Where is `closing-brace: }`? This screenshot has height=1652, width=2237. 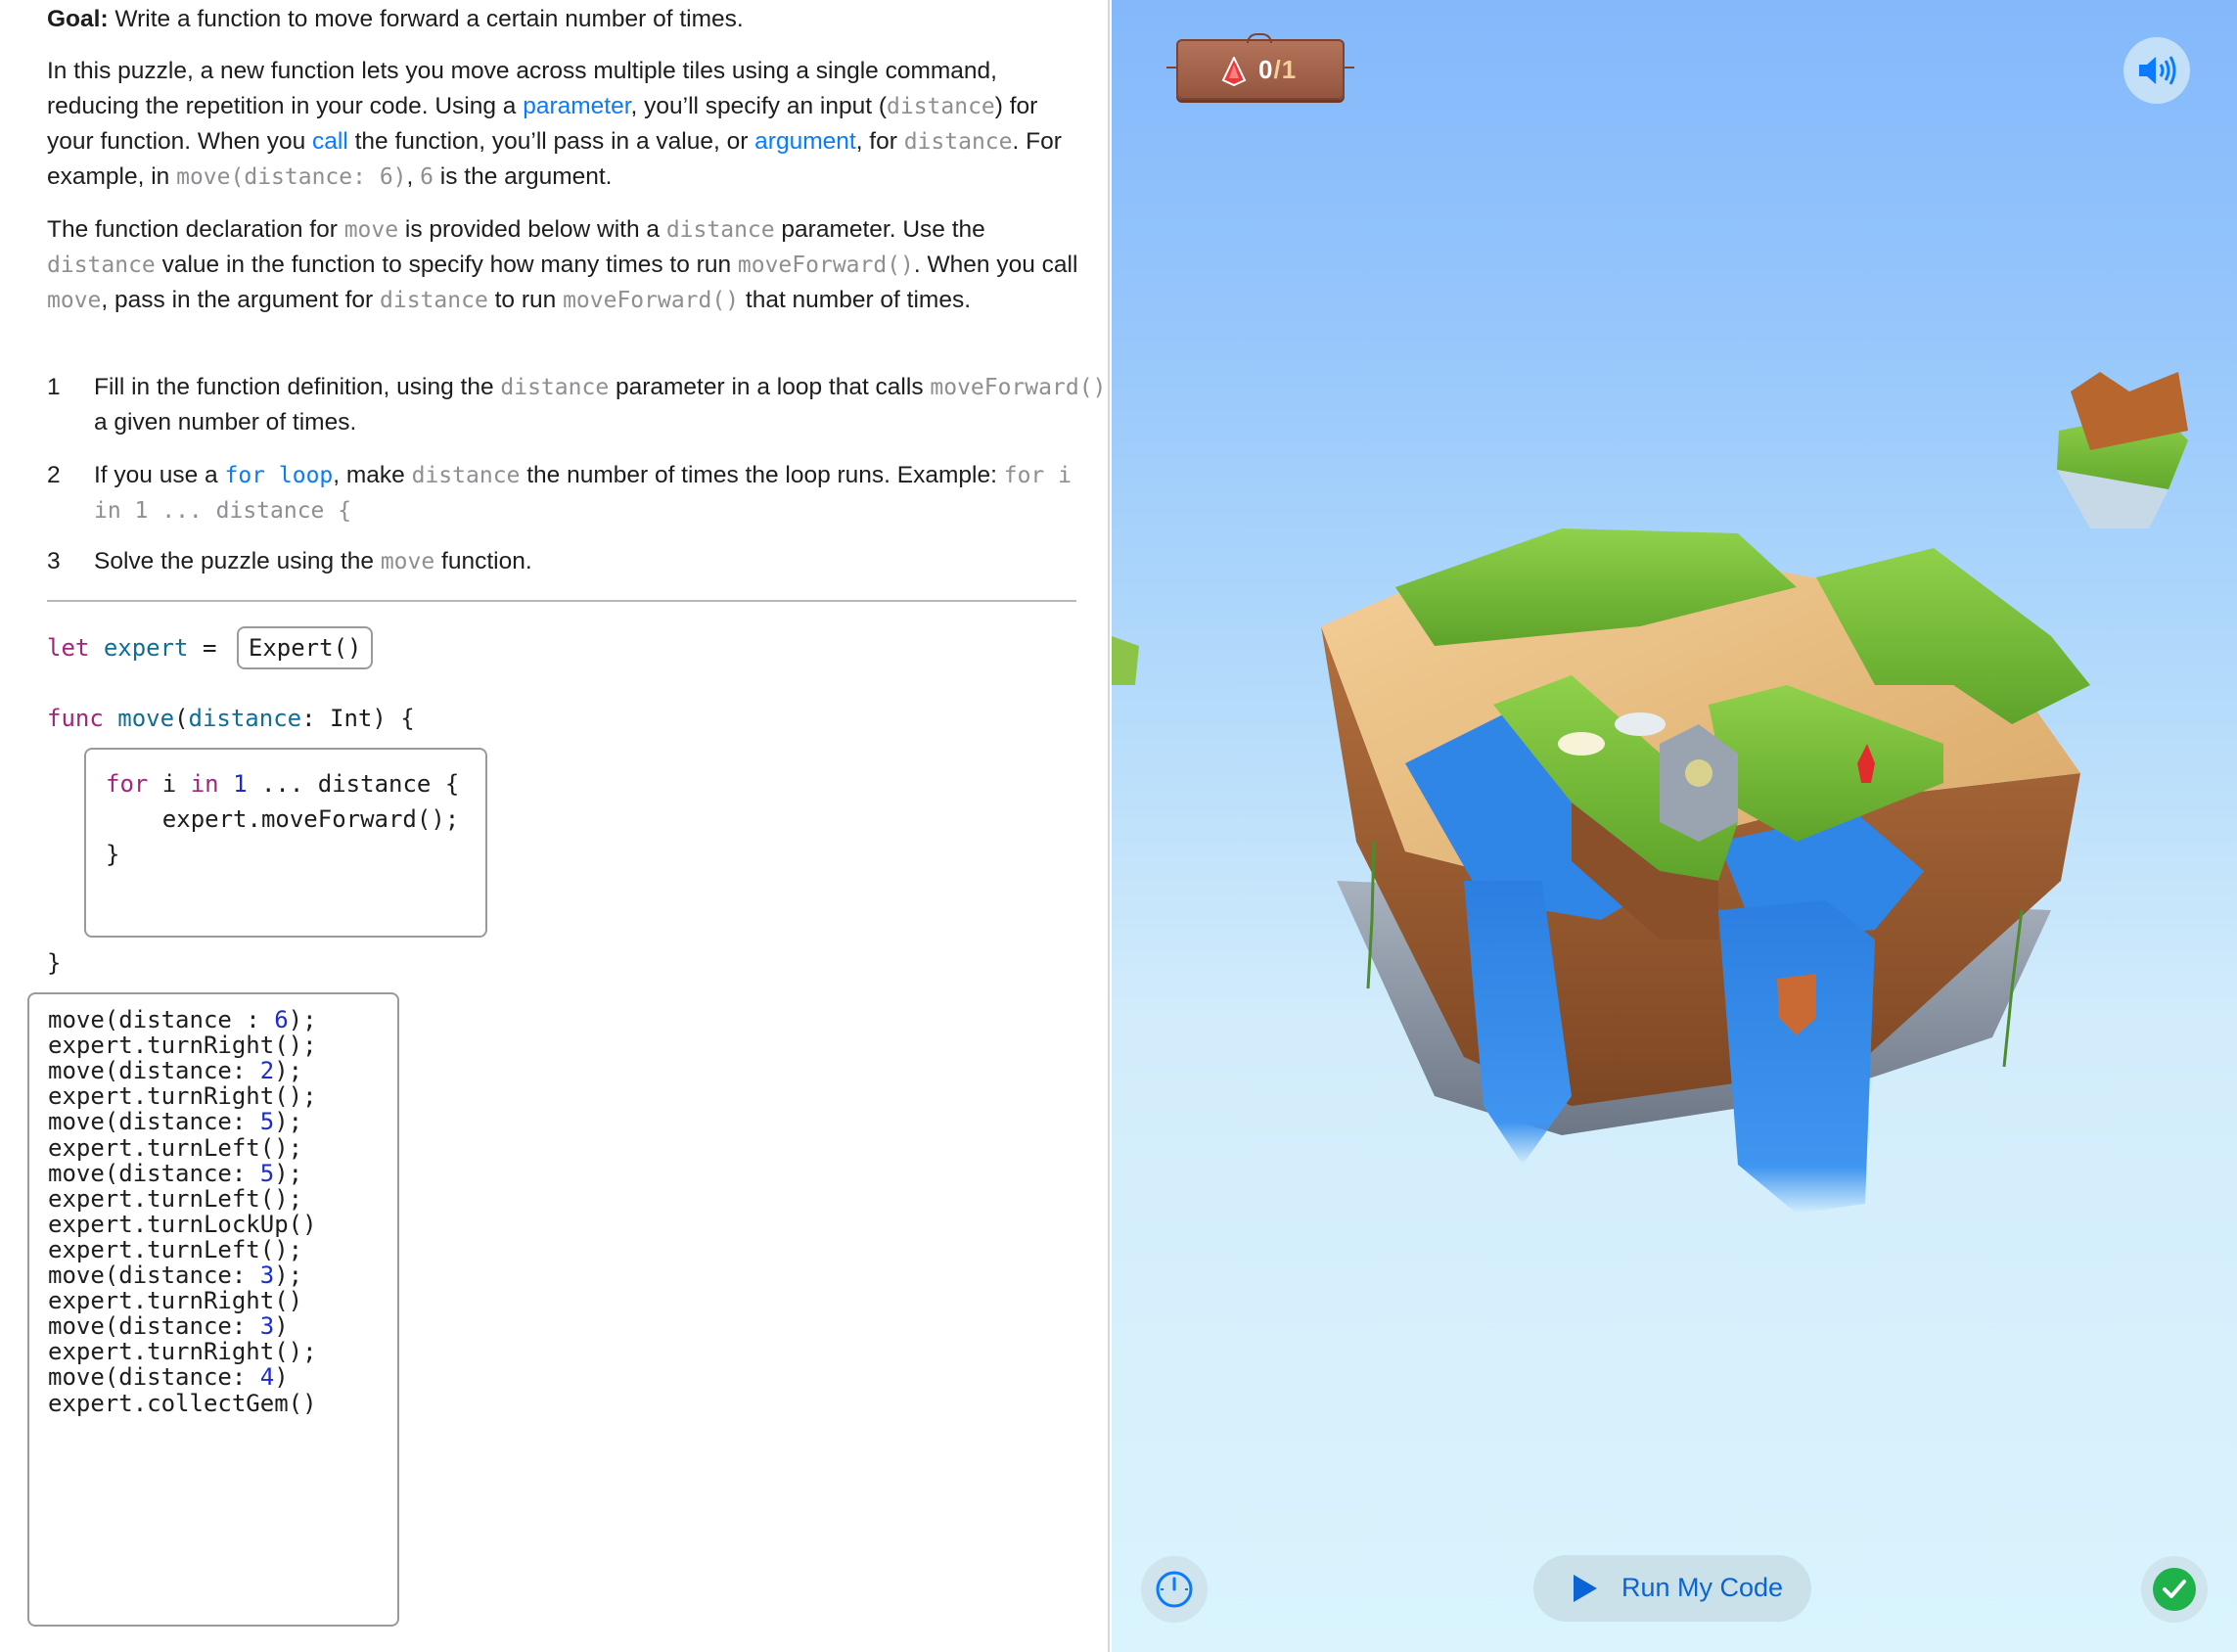
closing-brace: } is located at coordinates (54, 963).